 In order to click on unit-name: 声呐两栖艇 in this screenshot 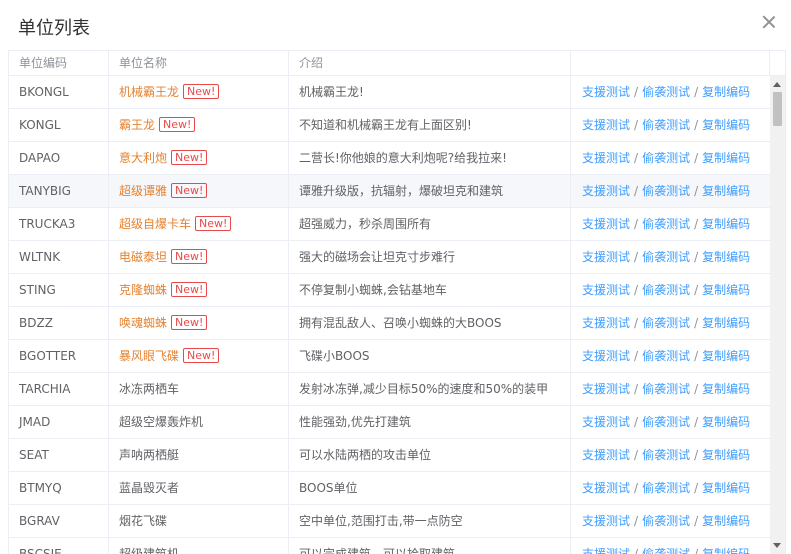, I will do `click(149, 455)`.